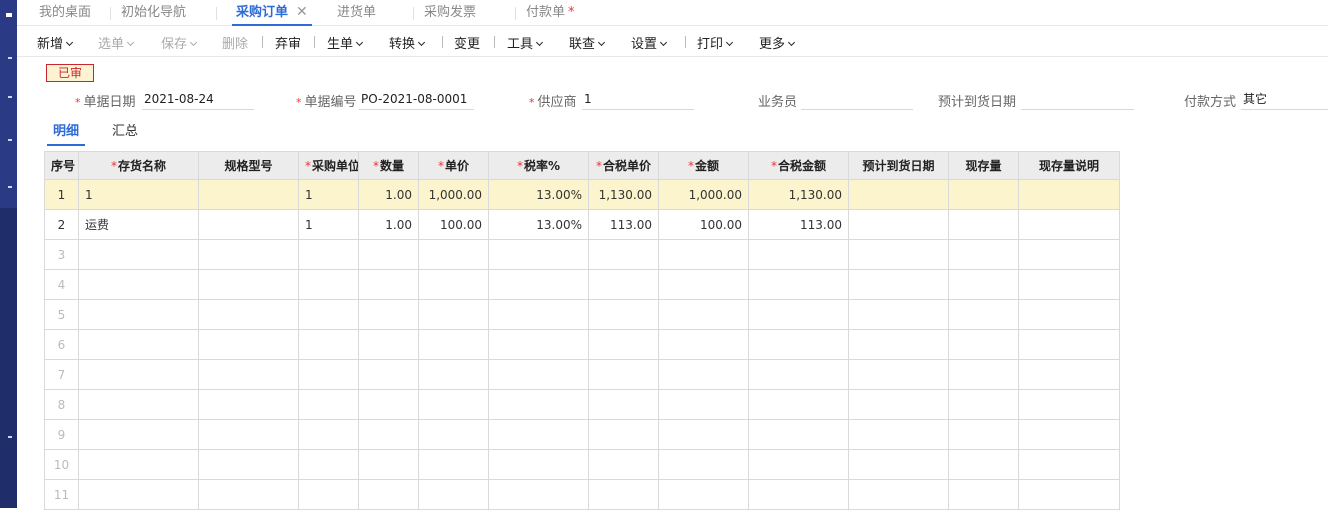 The height and width of the screenshot is (510, 1328). Describe the element at coordinates (703, 224) in the screenshot. I see `cell-amount: 100.00` at that location.